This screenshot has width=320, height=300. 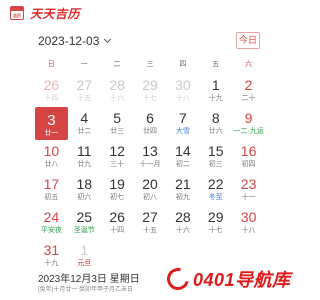 What do you see at coordinates (216, 64) in the screenshot?
I see `weekday-label: 五` at bounding box center [216, 64].